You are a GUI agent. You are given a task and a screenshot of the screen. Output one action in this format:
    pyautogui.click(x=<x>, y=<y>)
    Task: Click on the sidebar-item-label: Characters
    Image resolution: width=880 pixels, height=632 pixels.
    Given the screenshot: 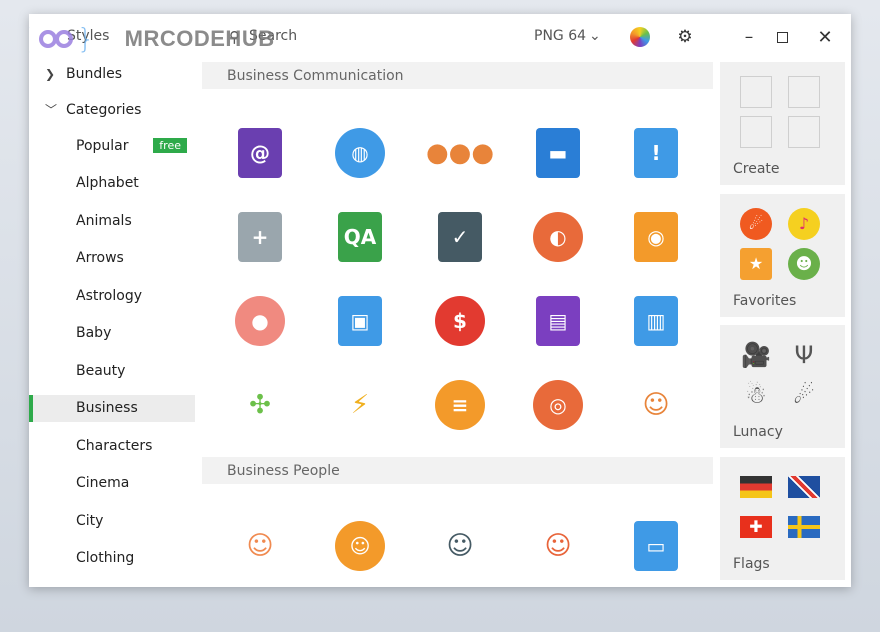 What is the action you would take?
    pyautogui.click(x=114, y=445)
    